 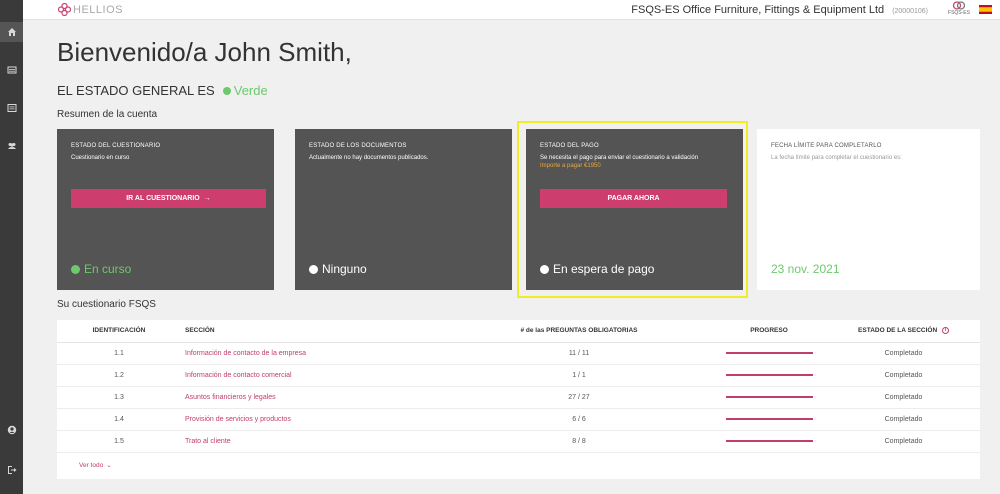 What do you see at coordinates (769, 331) in the screenshot?
I see `column-header-progress: PROGRESO` at bounding box center [769, 331].